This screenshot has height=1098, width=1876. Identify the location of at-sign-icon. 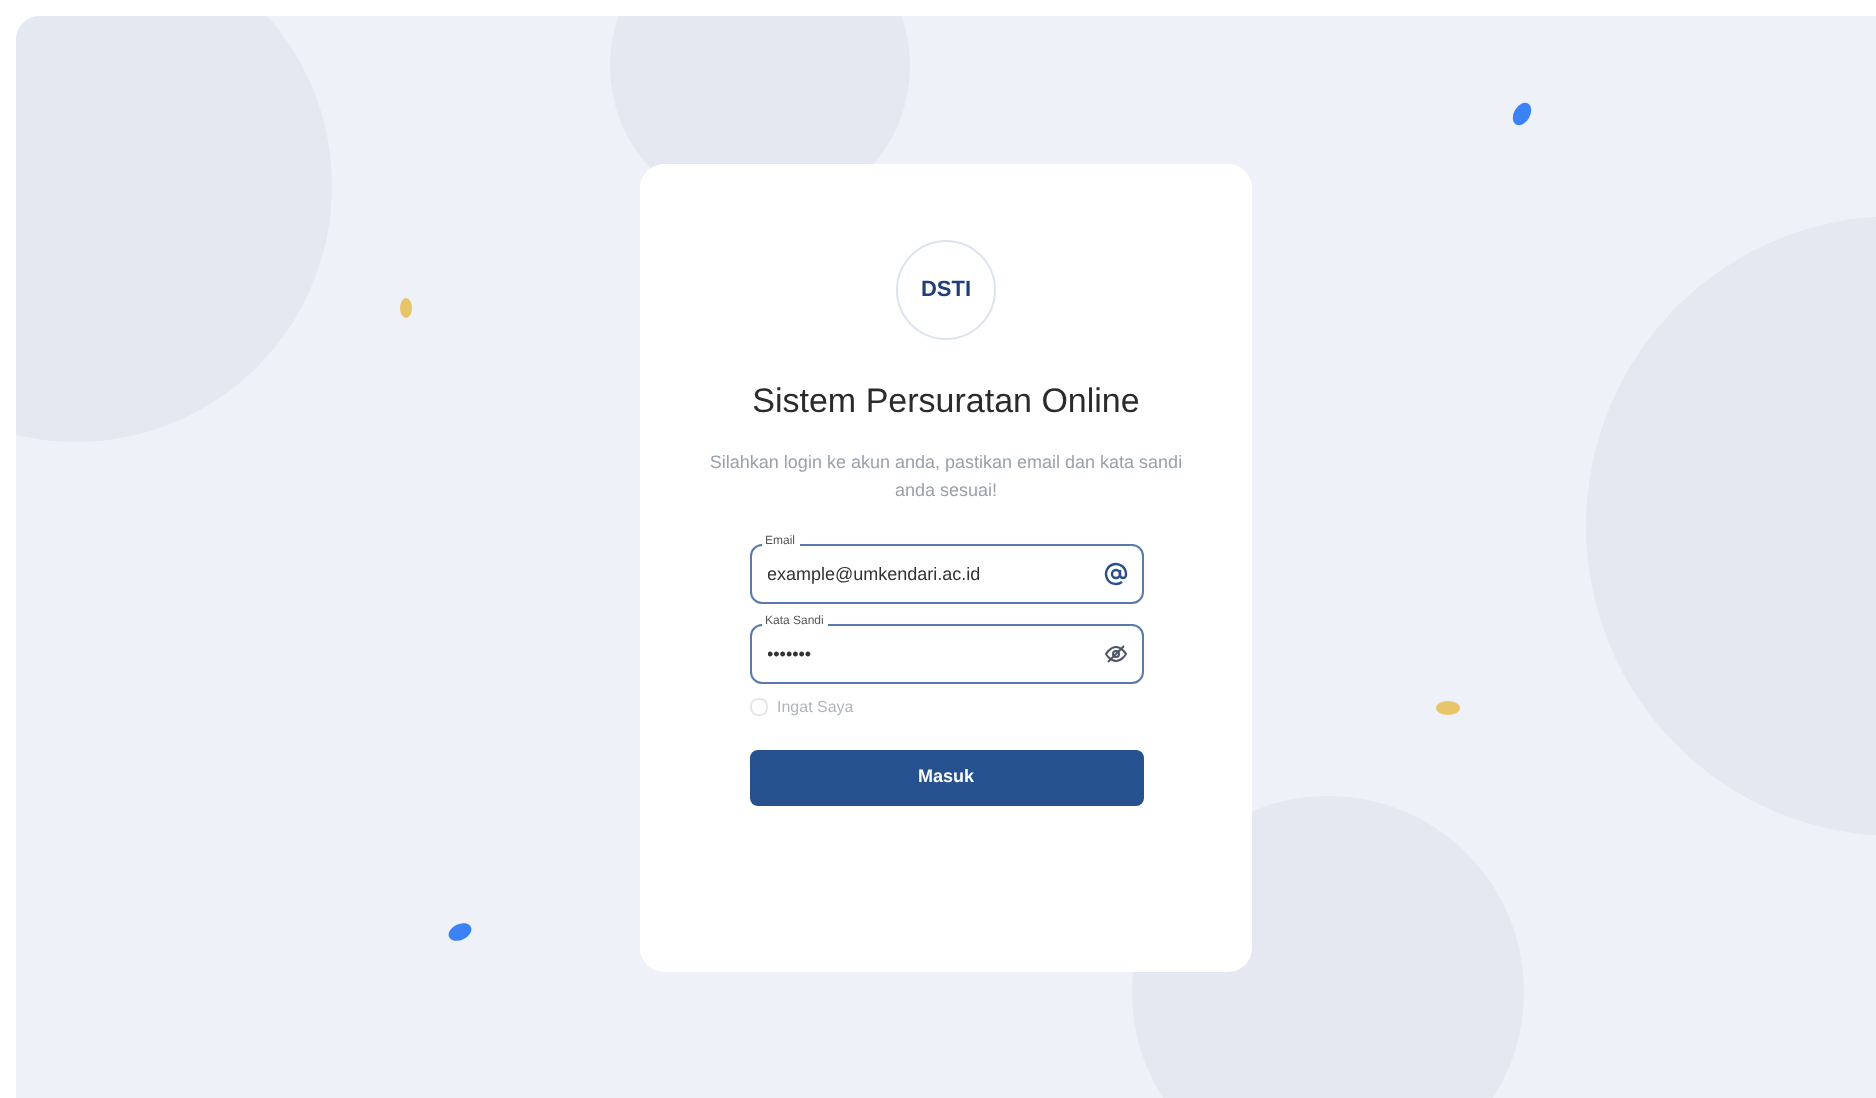
(1115, 573).